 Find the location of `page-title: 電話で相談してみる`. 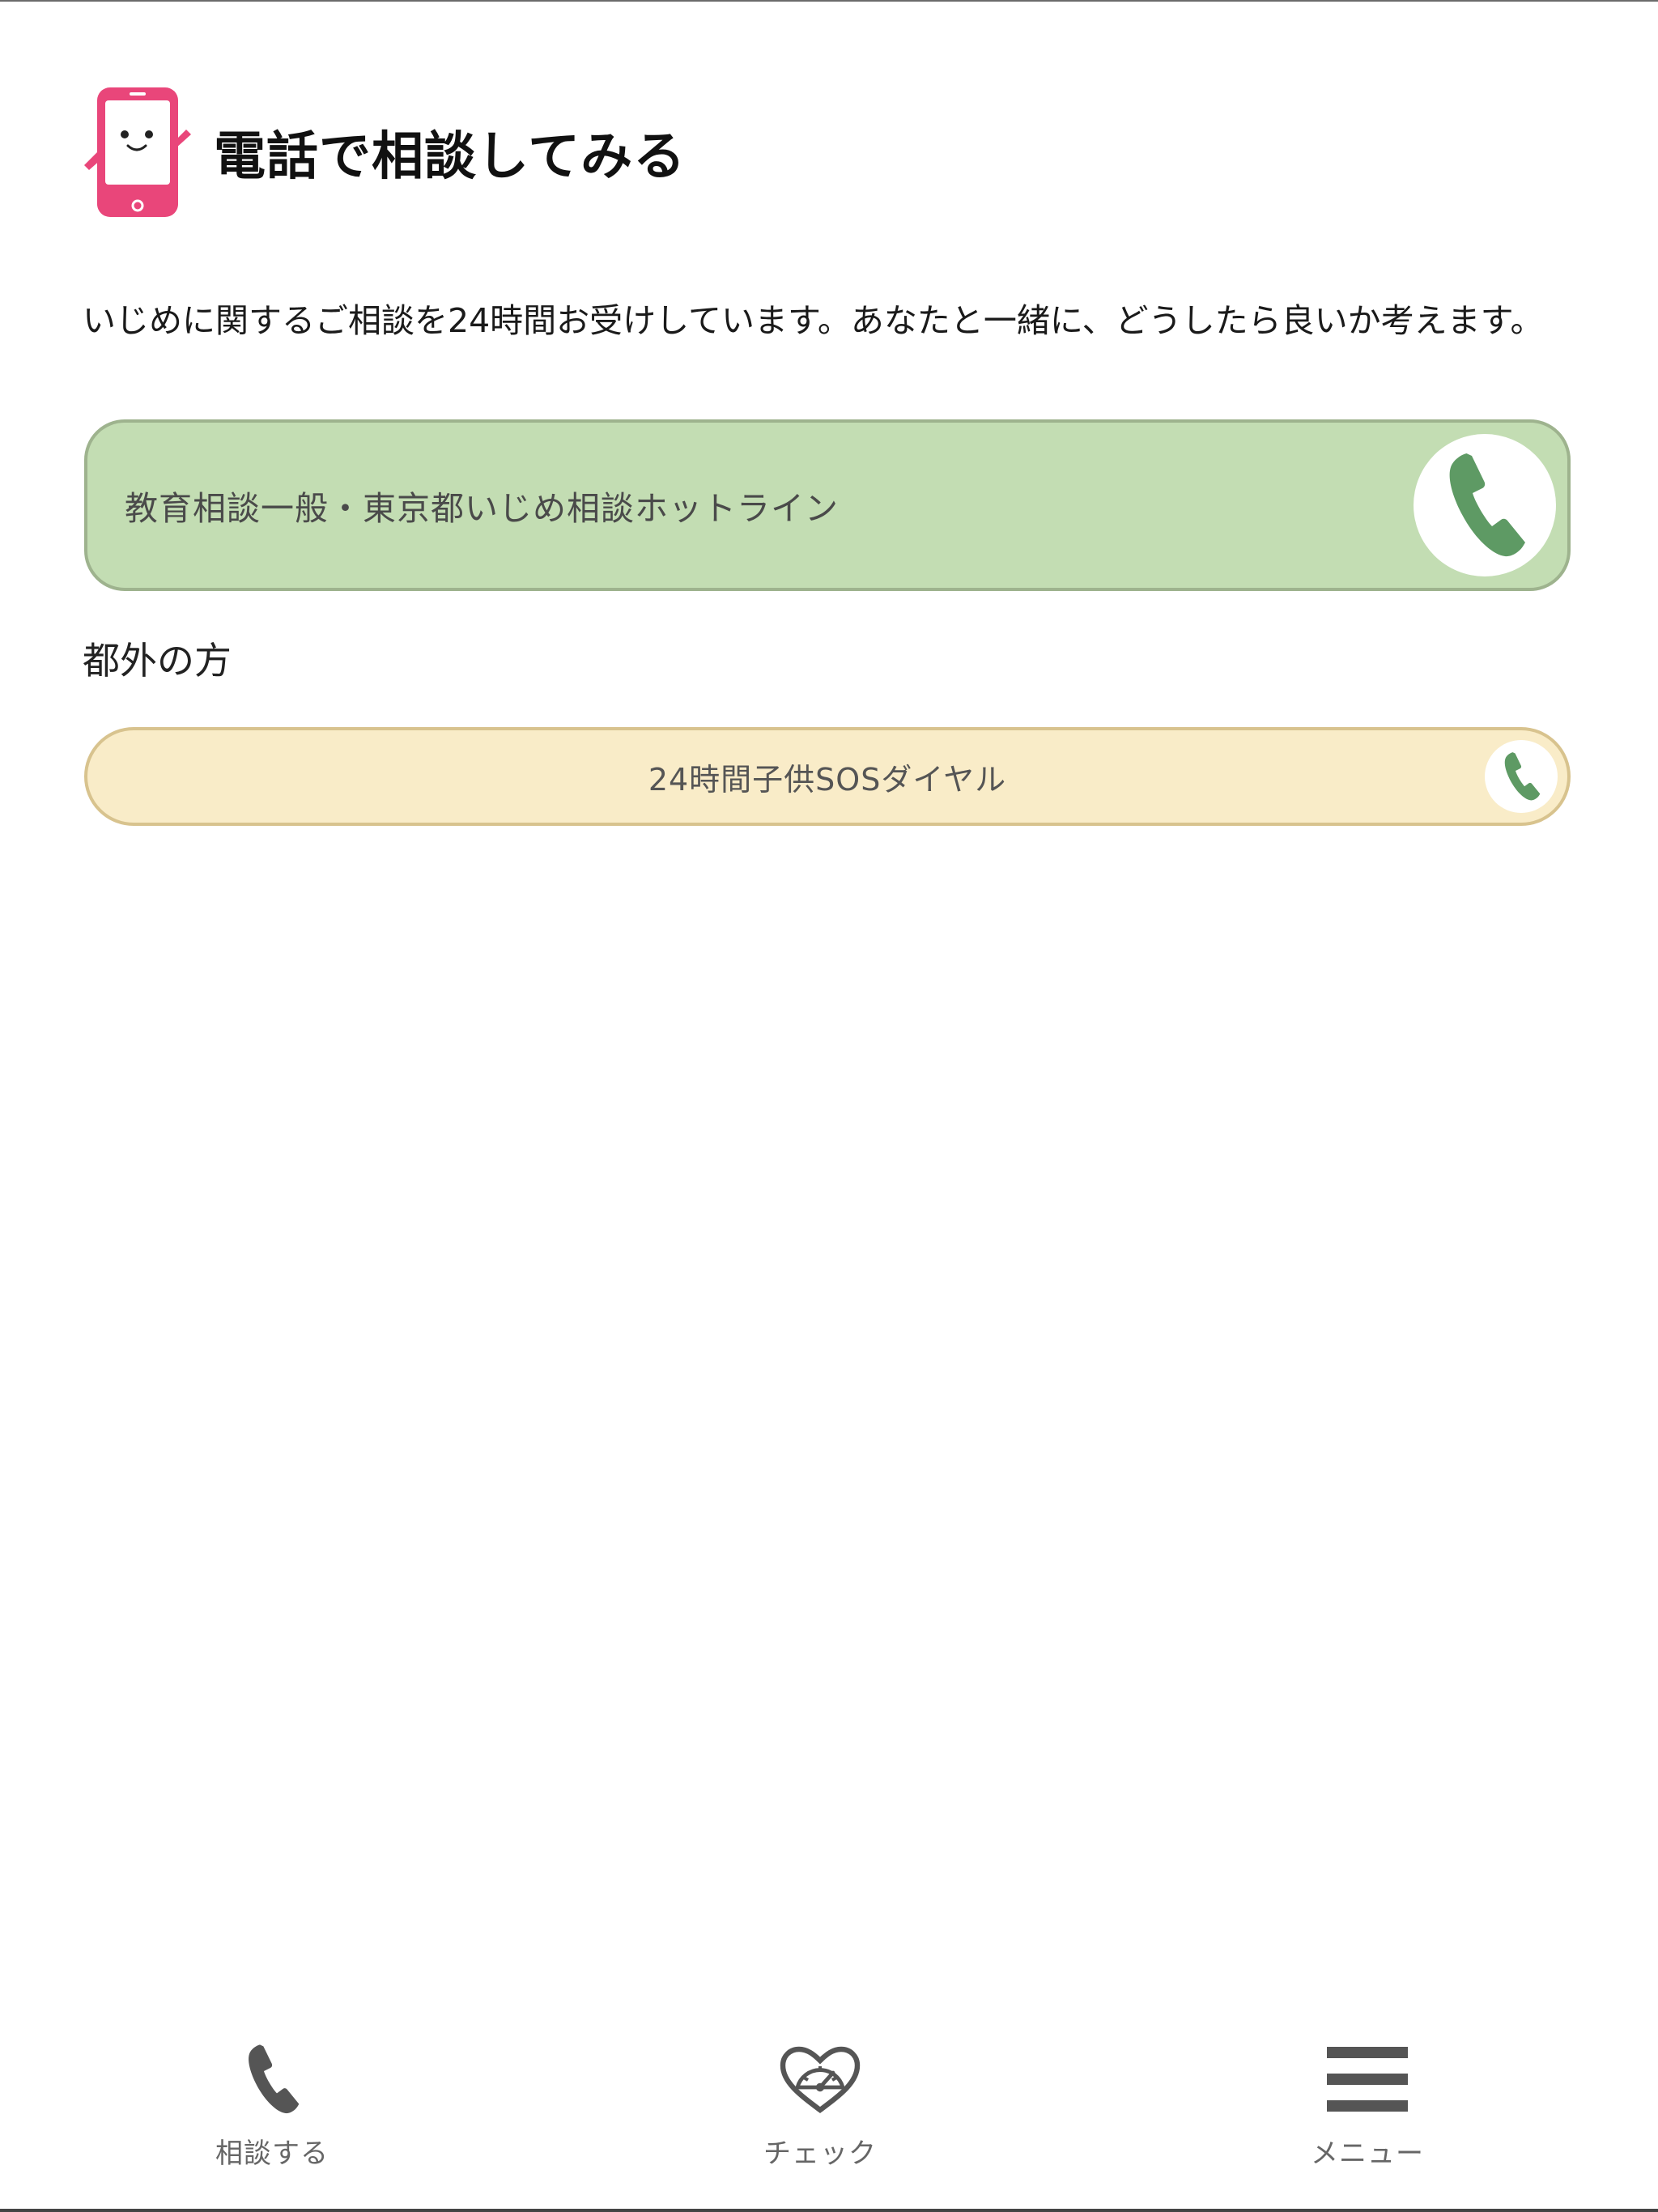

page-title: 電話で相談してみる is located at coordinates (450, 157).